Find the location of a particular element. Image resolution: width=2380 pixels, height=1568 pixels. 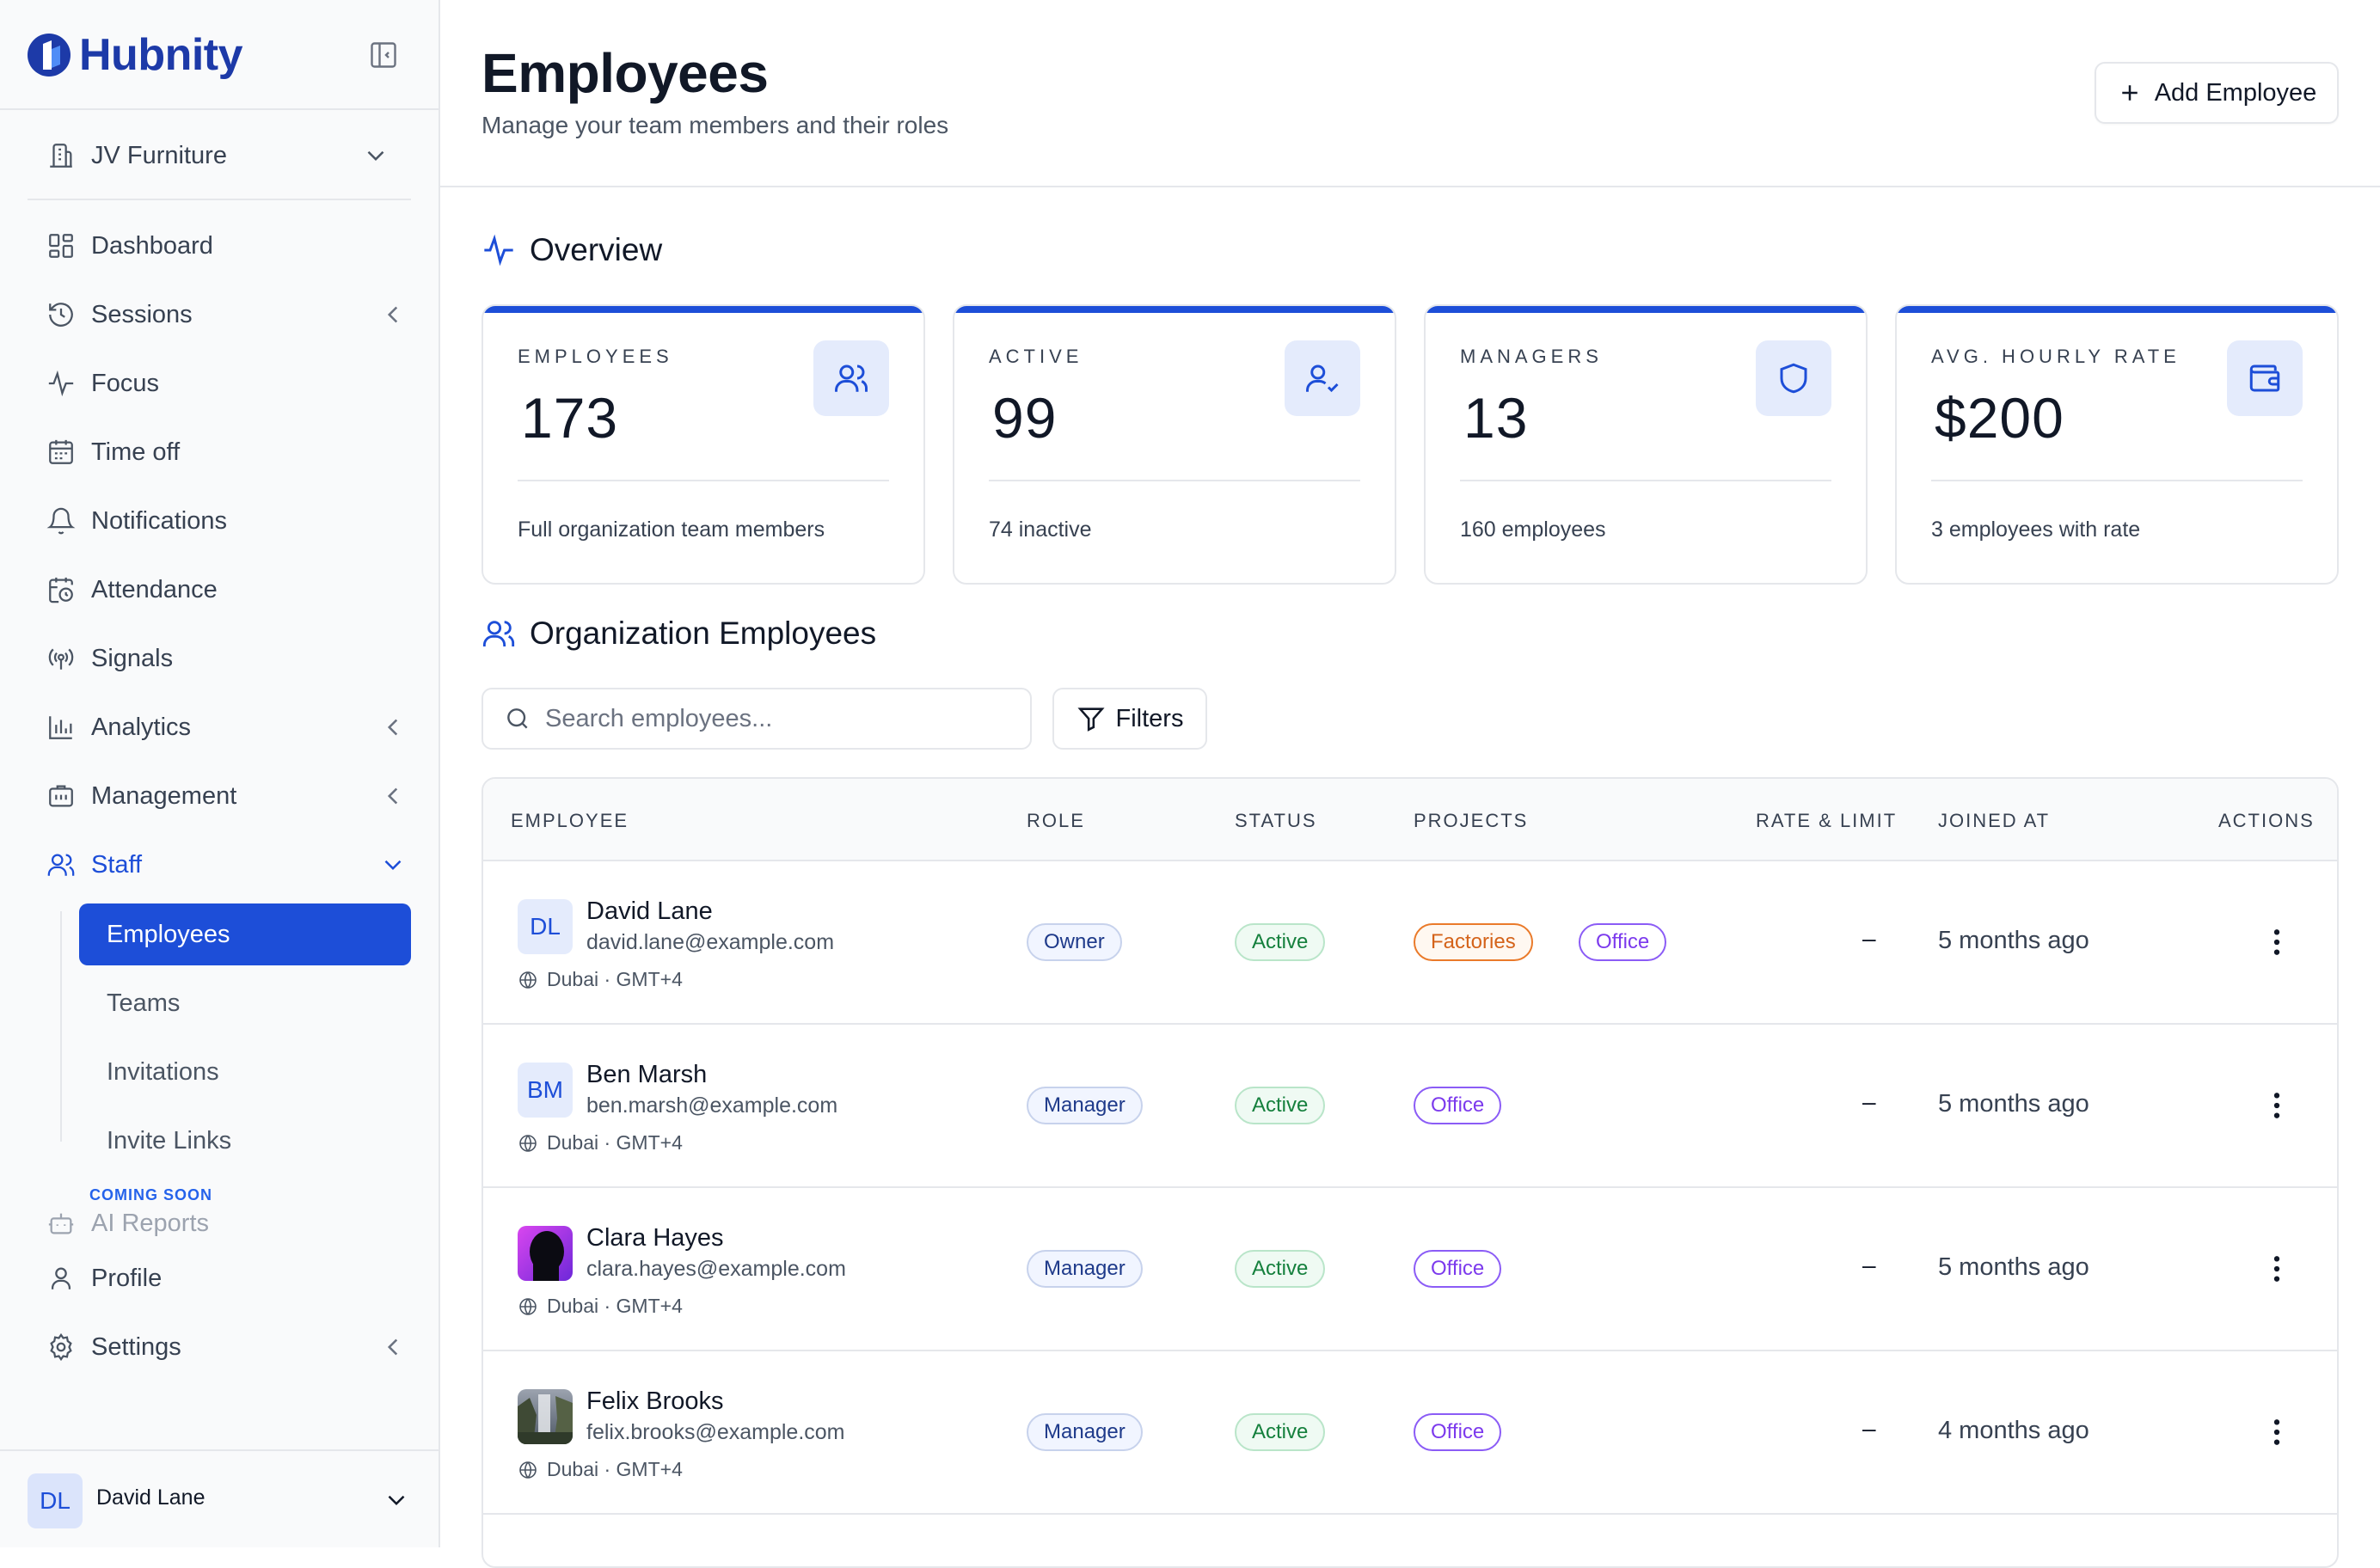

search-box is located at coordinates (757, 719).